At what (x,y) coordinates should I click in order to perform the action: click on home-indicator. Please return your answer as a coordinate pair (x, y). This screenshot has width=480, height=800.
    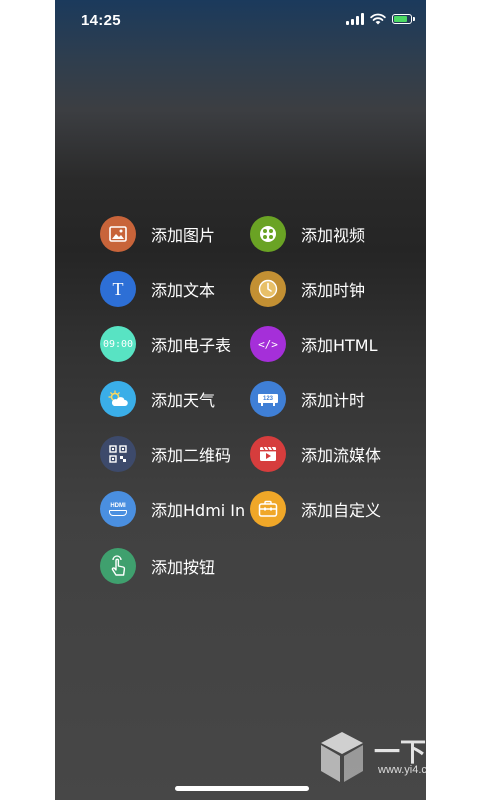
    Looking at the image, I should click on (242, 788).